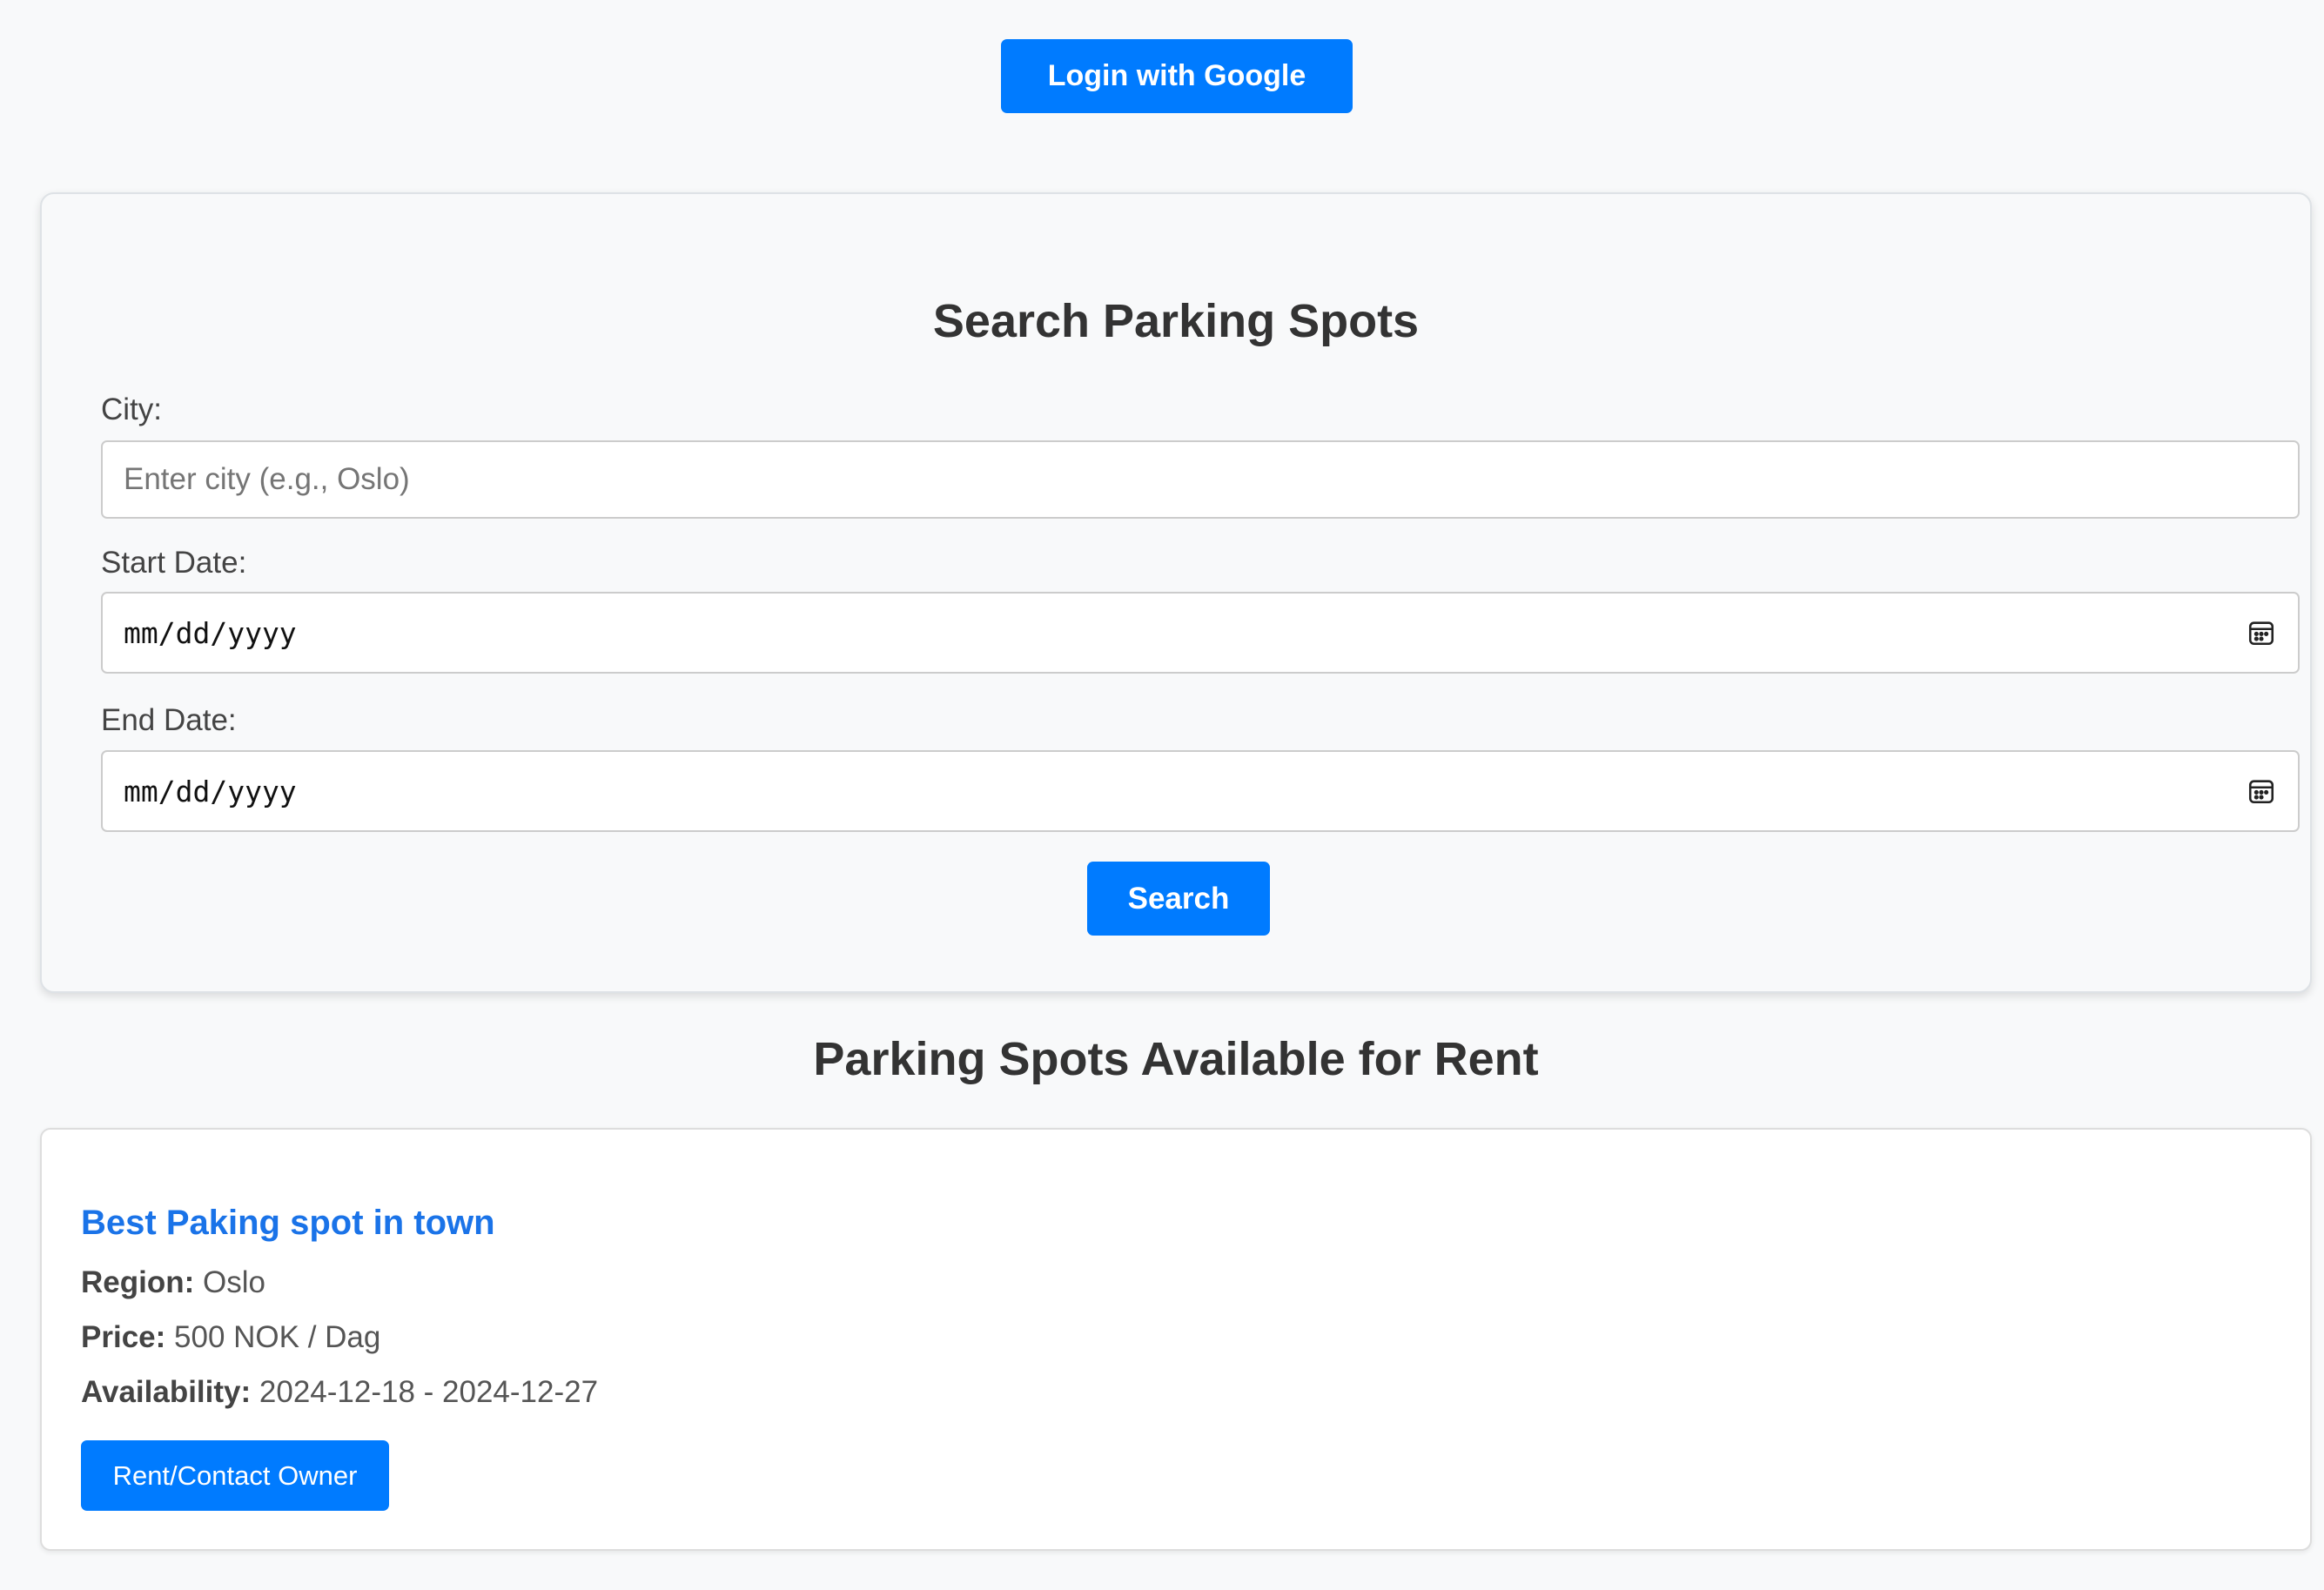 The height and width of the screenshot is (1590, 2324). I want to click on spot-region: Region: Oslo, so click(173, 1283).